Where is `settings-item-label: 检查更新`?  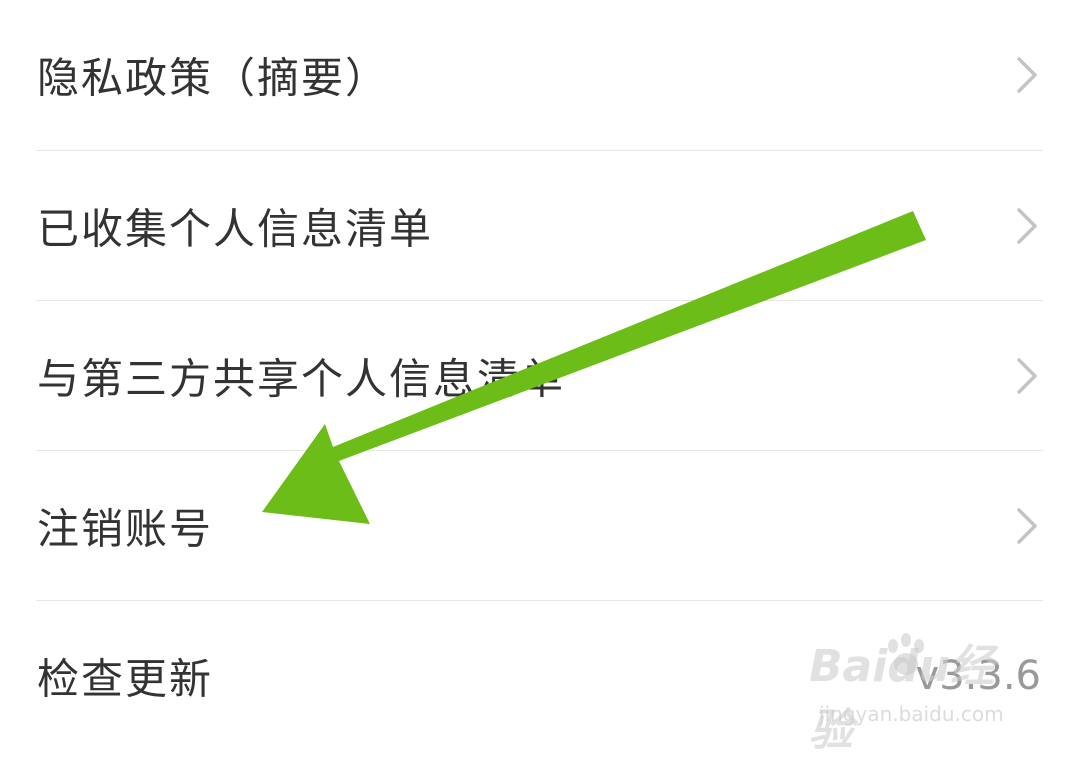 settings-item-label: 检查更新 is located at coordinates (125, 679).